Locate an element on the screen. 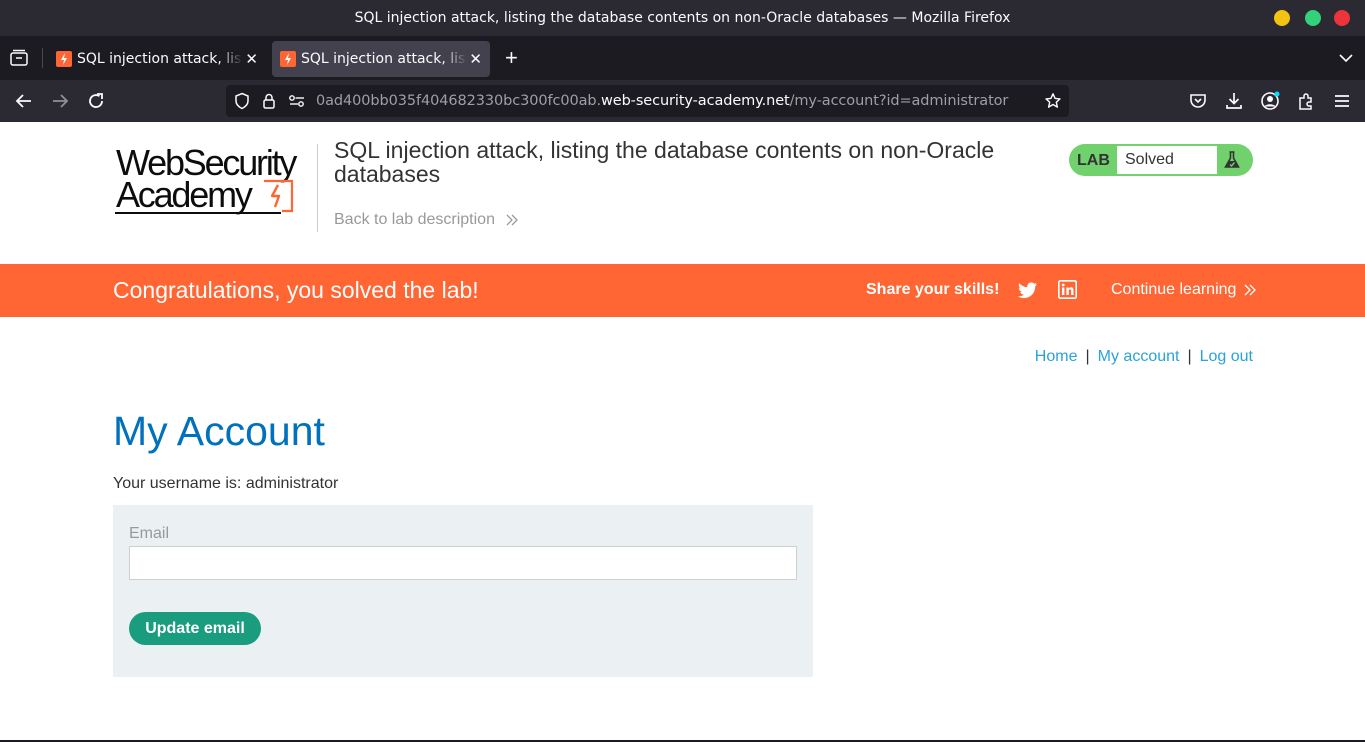 The height and width of the screenshot is (742, 1365). bookmark-star-icon is located at coordinates (1053, 101).